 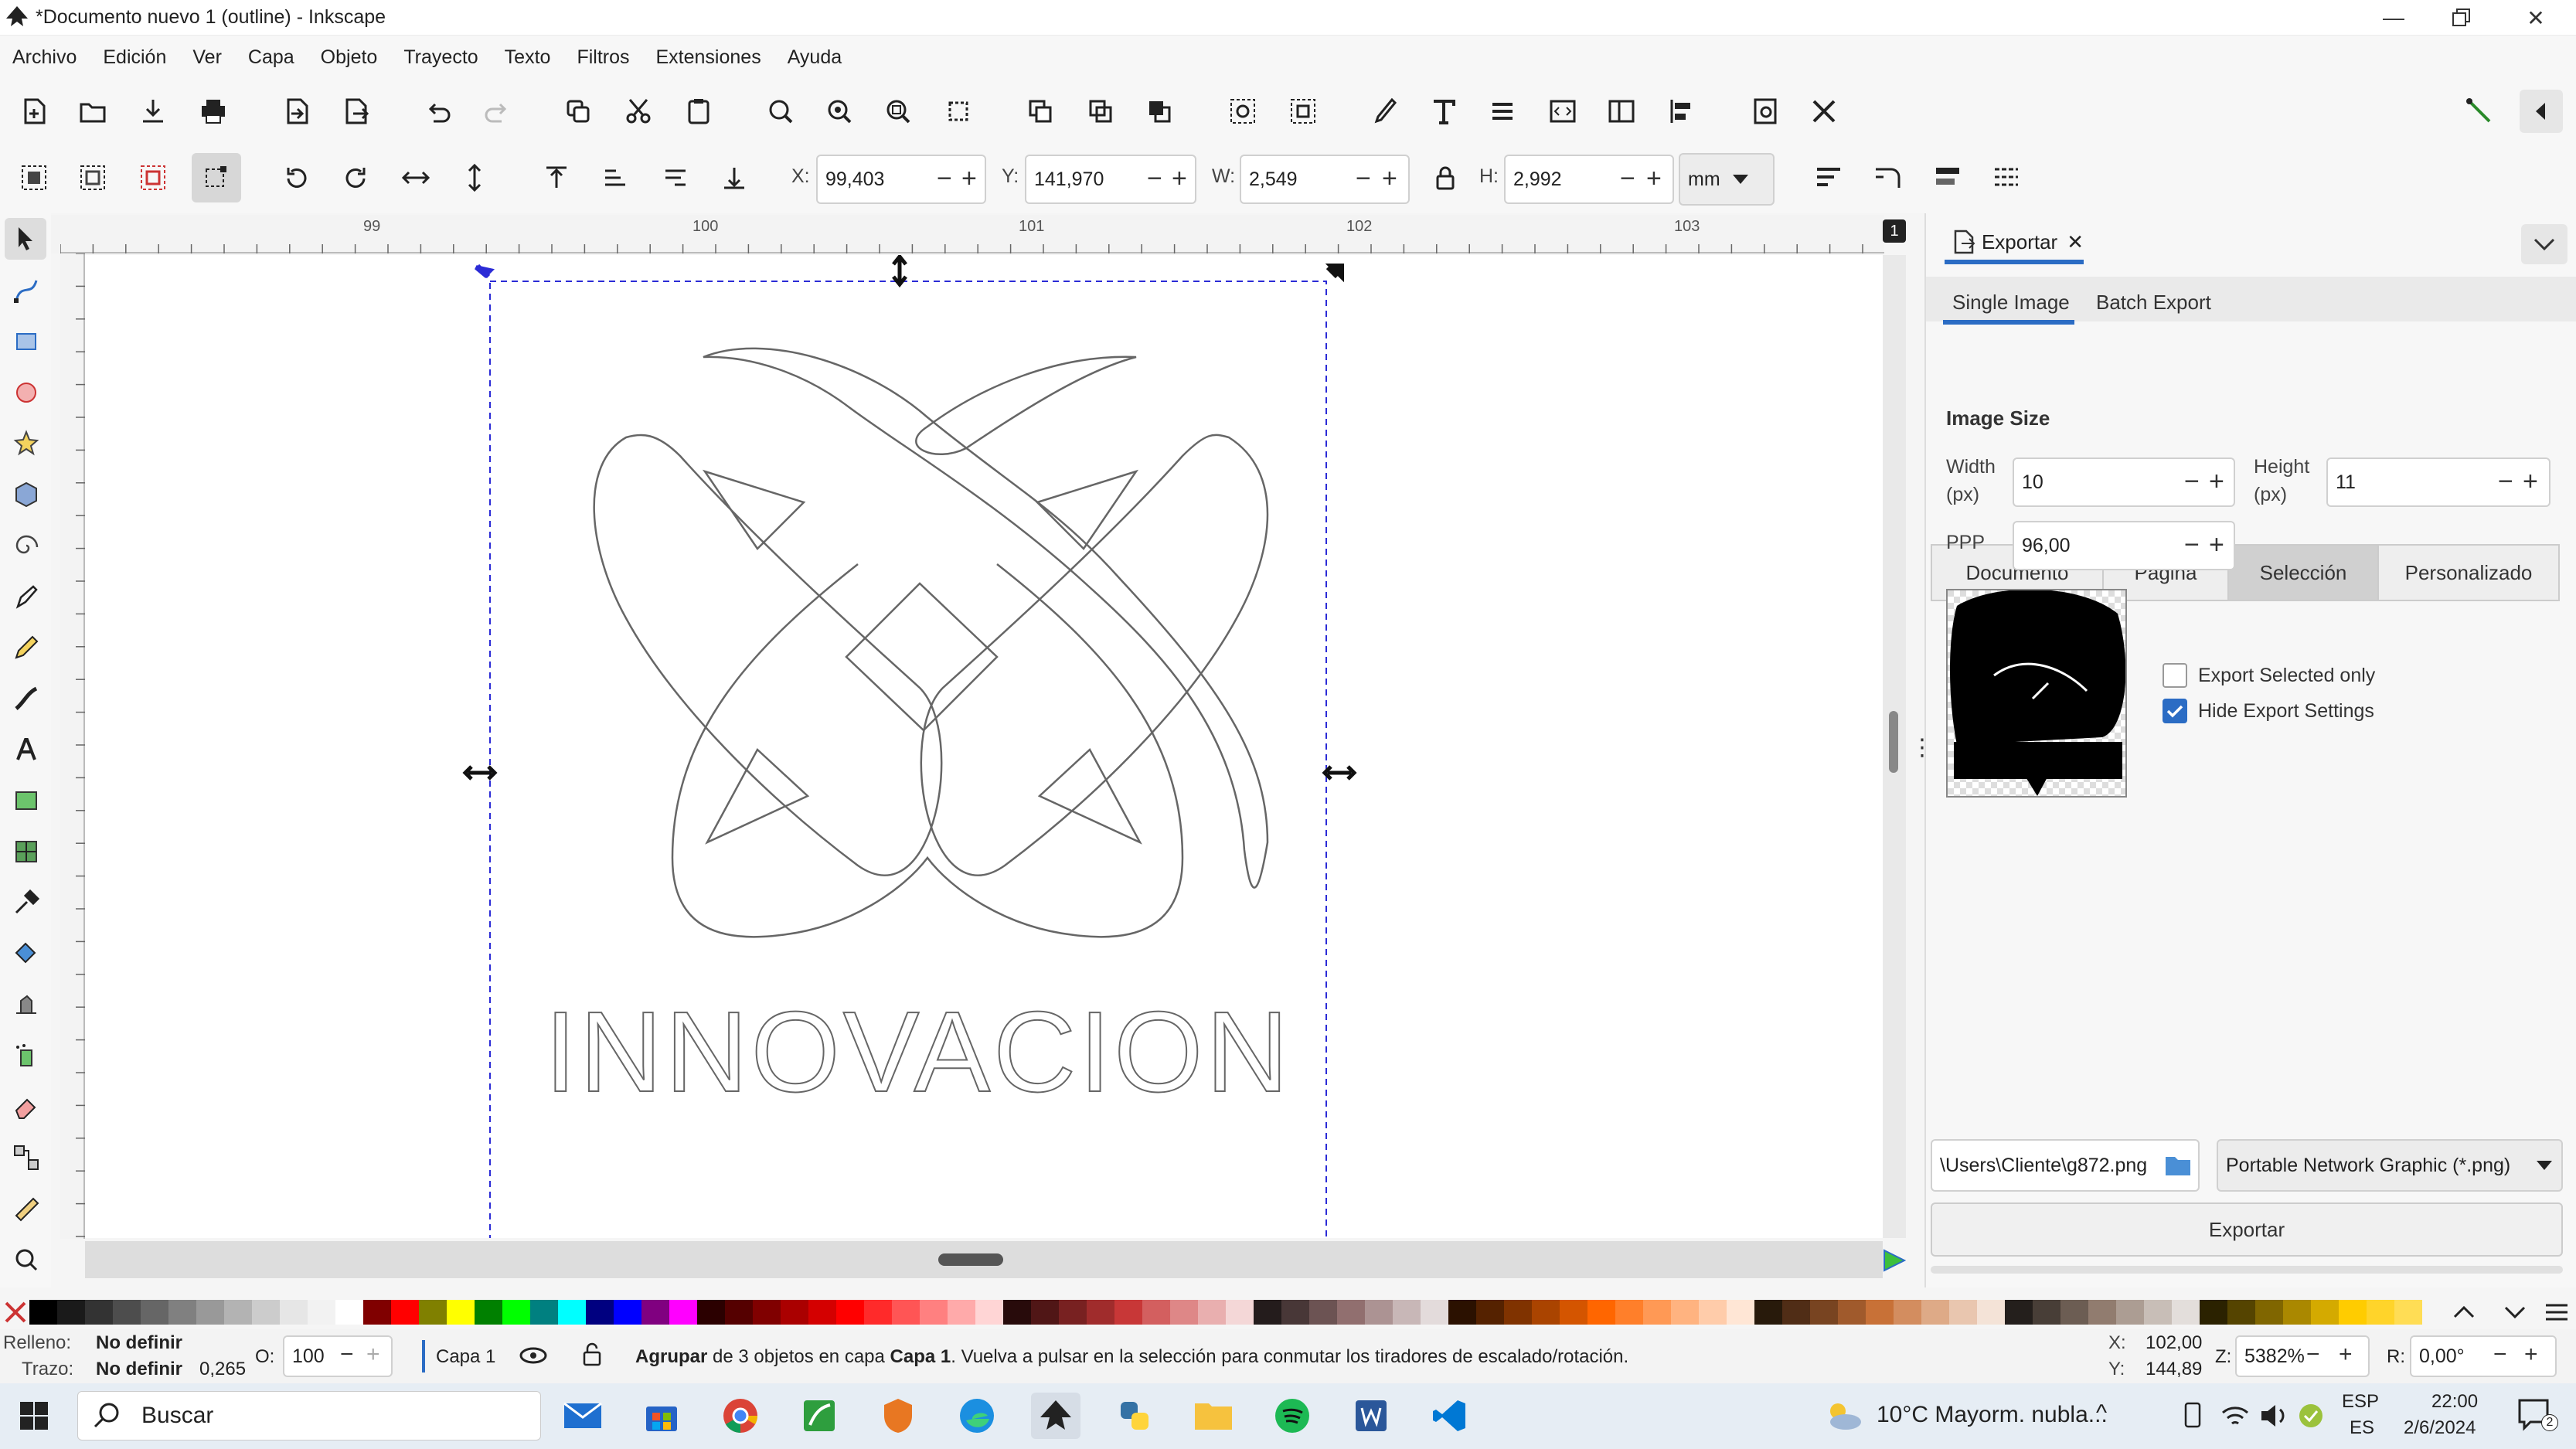 What do you see at coordinates (1339, 773) in the screenshot?
I see `scale-handle-right` at bounding box center [1339, 773].